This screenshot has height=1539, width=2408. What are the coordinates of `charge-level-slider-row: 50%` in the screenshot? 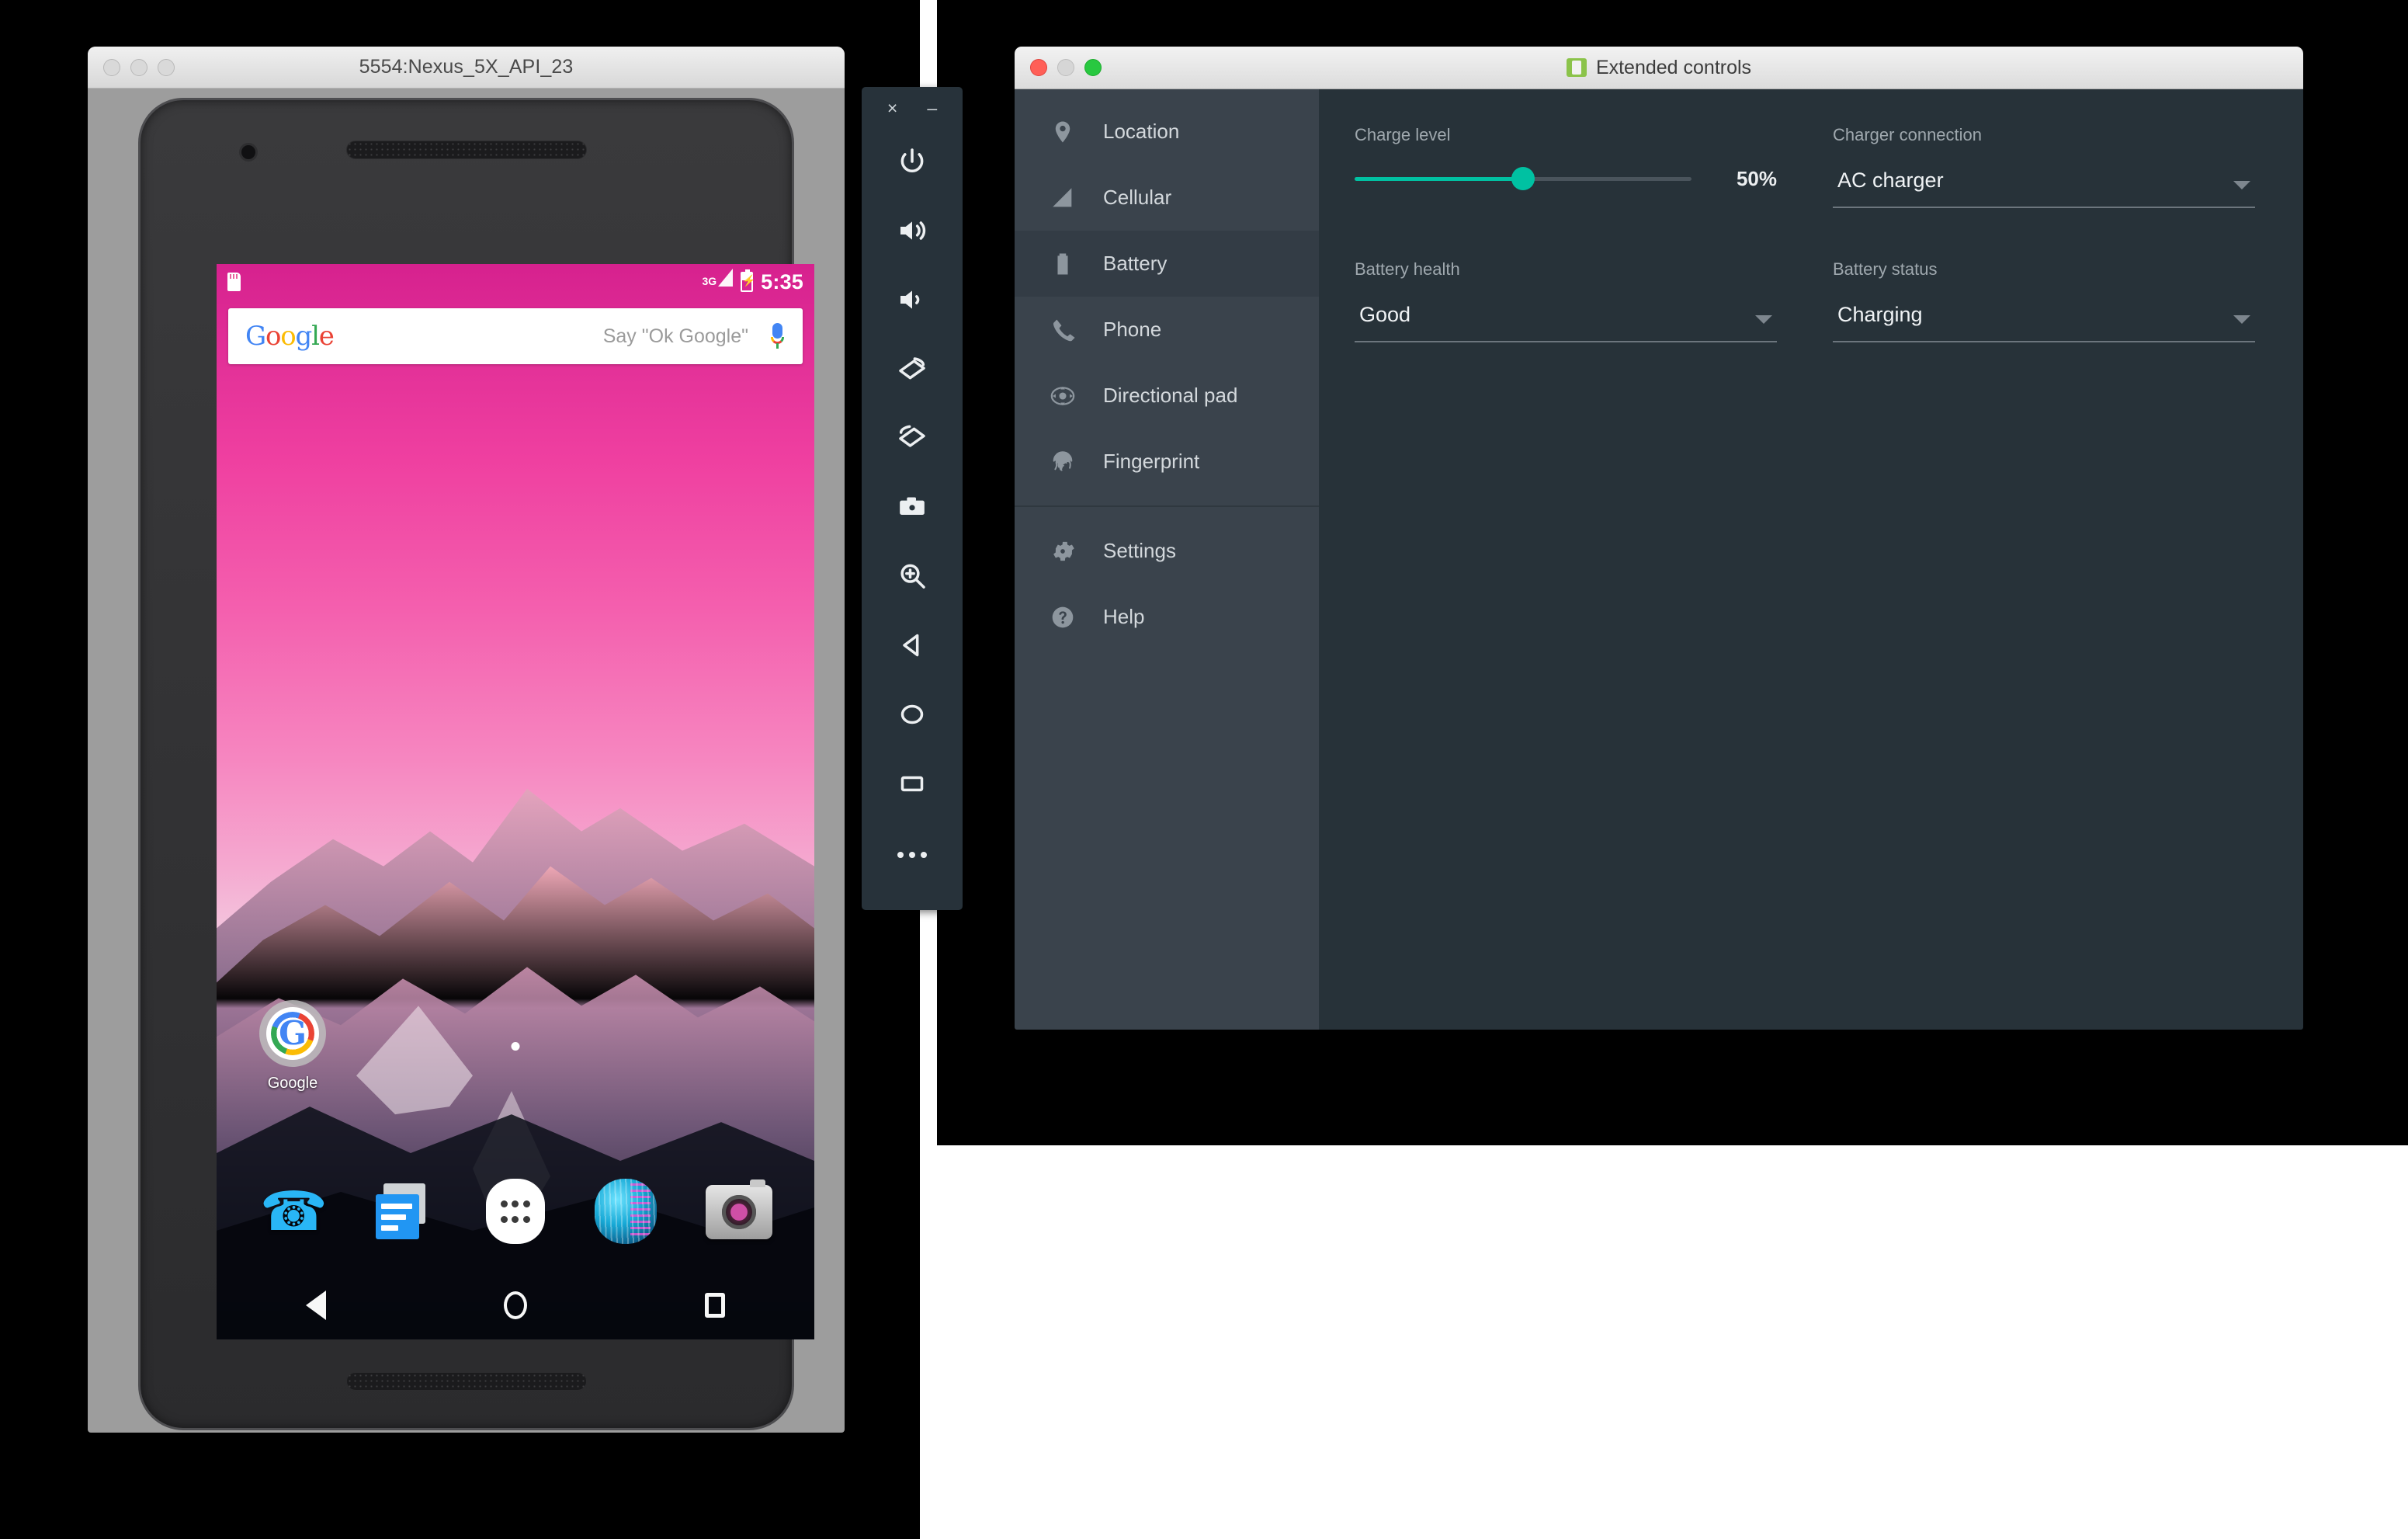 It's located at (1566, 178).